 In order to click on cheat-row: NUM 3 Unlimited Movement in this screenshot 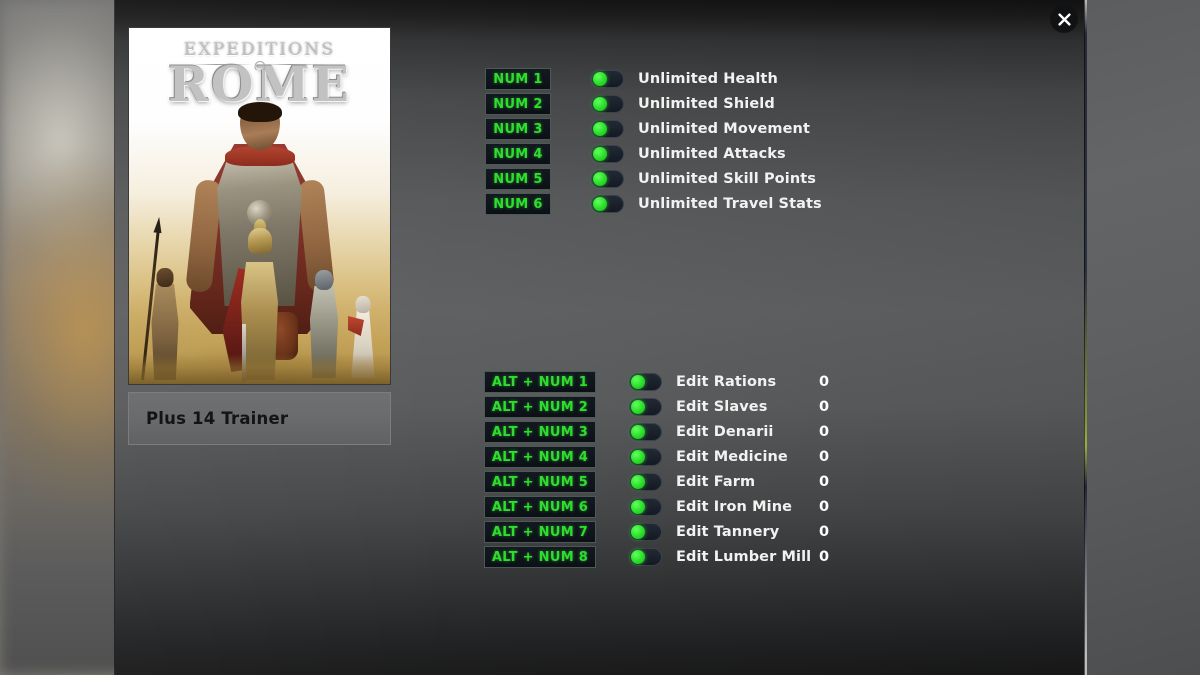, I will do `click(653, 129)`.